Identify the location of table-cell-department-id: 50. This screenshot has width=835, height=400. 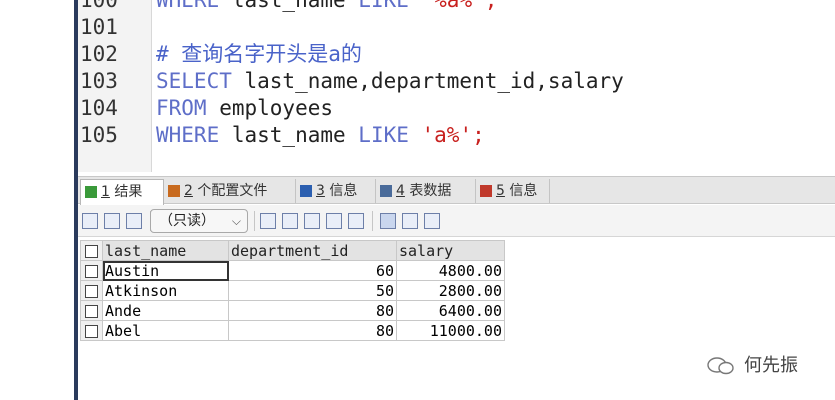
(312, 290).